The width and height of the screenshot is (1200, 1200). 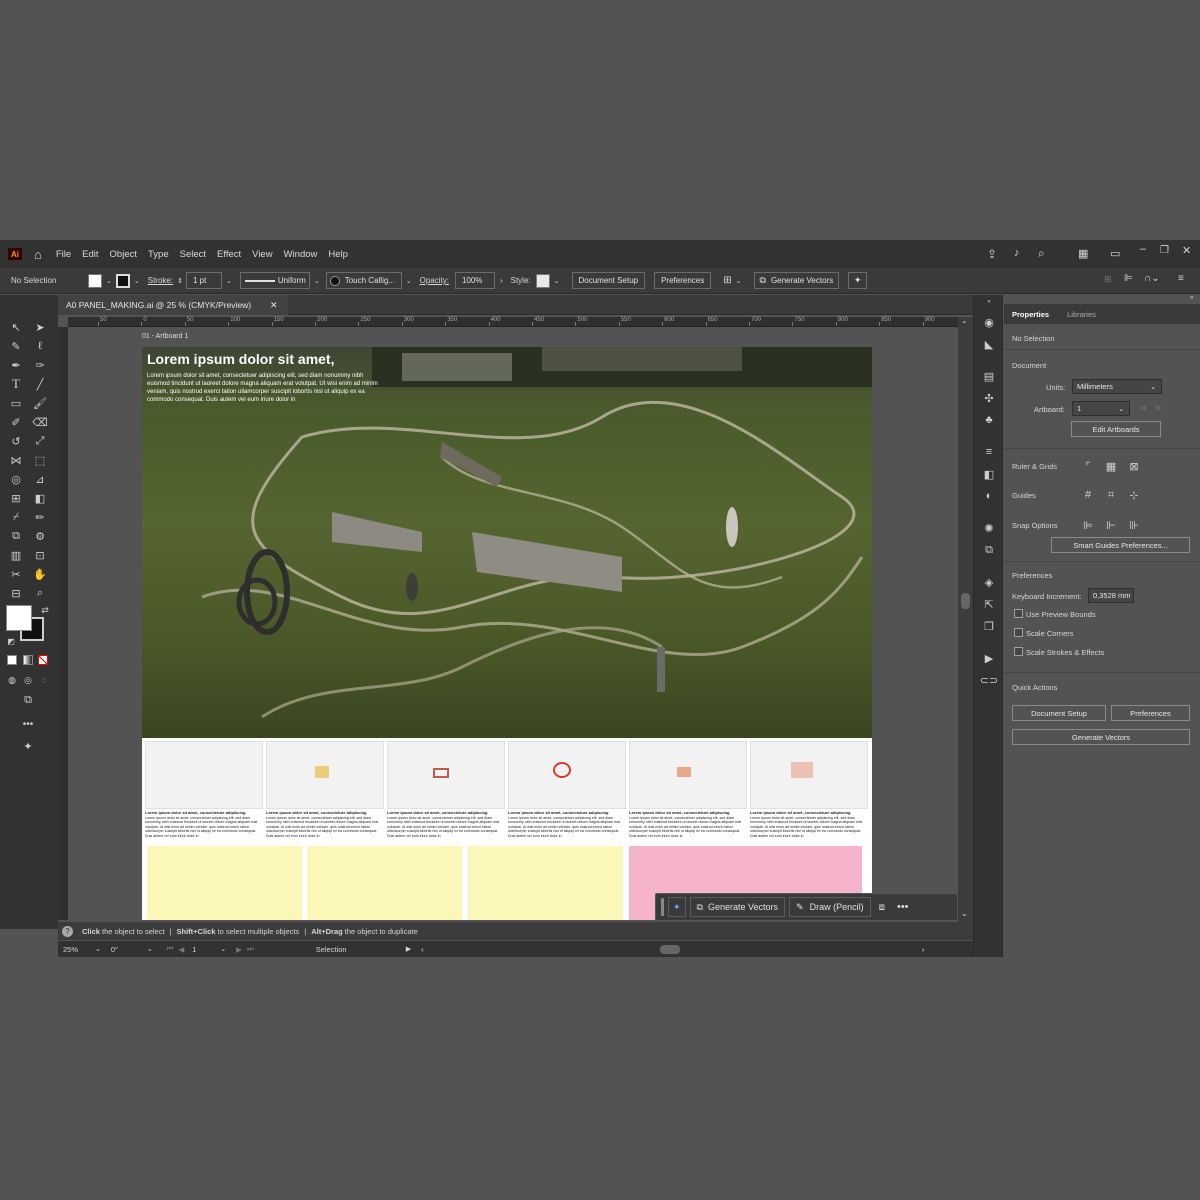 I want to click on opacity-label: Opacity:, so click(x=434, y=280).